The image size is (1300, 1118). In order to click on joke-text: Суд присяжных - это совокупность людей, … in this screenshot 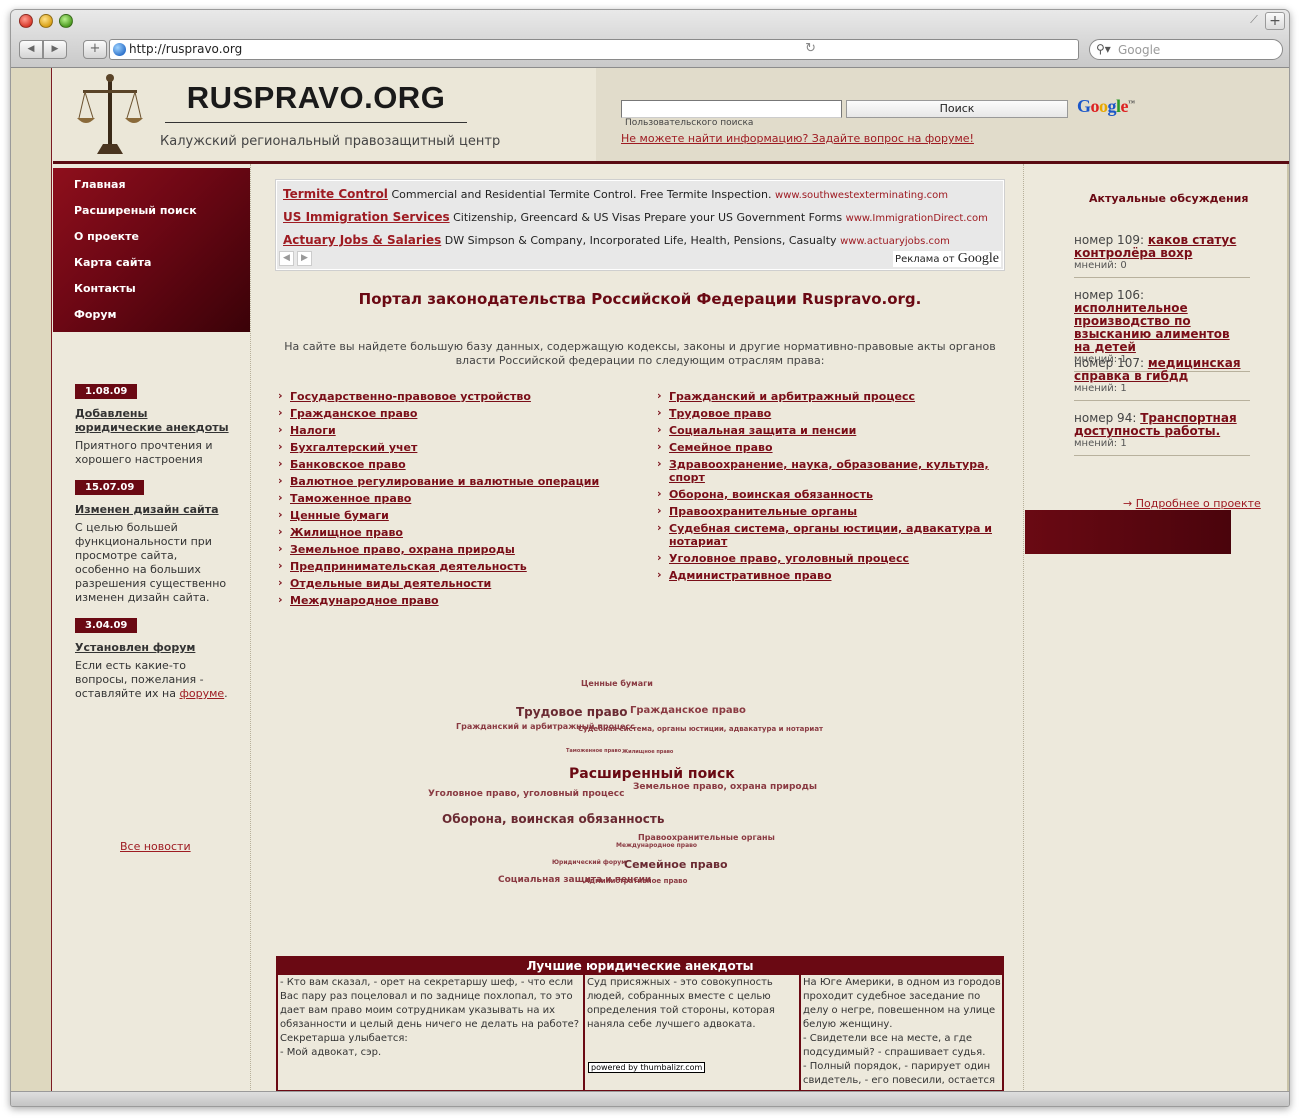, I will do `click(681, 1003)`.